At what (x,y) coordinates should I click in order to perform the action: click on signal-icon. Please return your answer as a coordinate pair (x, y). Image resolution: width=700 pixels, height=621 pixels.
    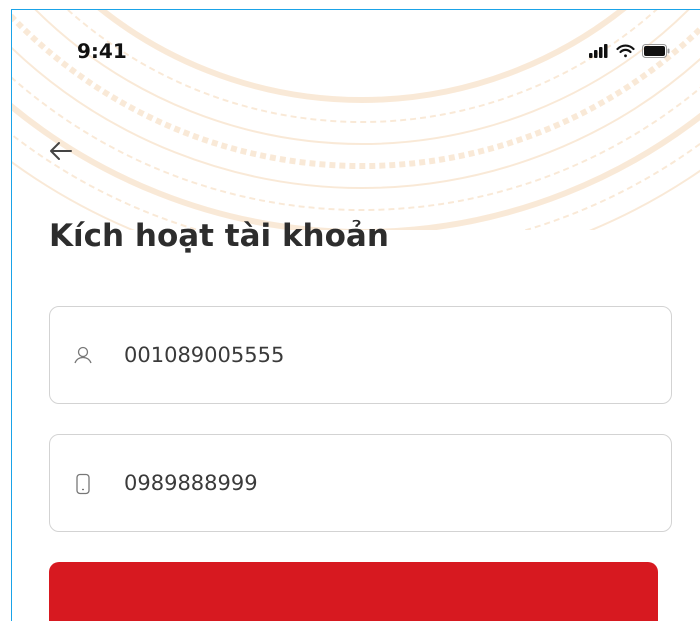
    Looking at the image, I should click on (599, 51).